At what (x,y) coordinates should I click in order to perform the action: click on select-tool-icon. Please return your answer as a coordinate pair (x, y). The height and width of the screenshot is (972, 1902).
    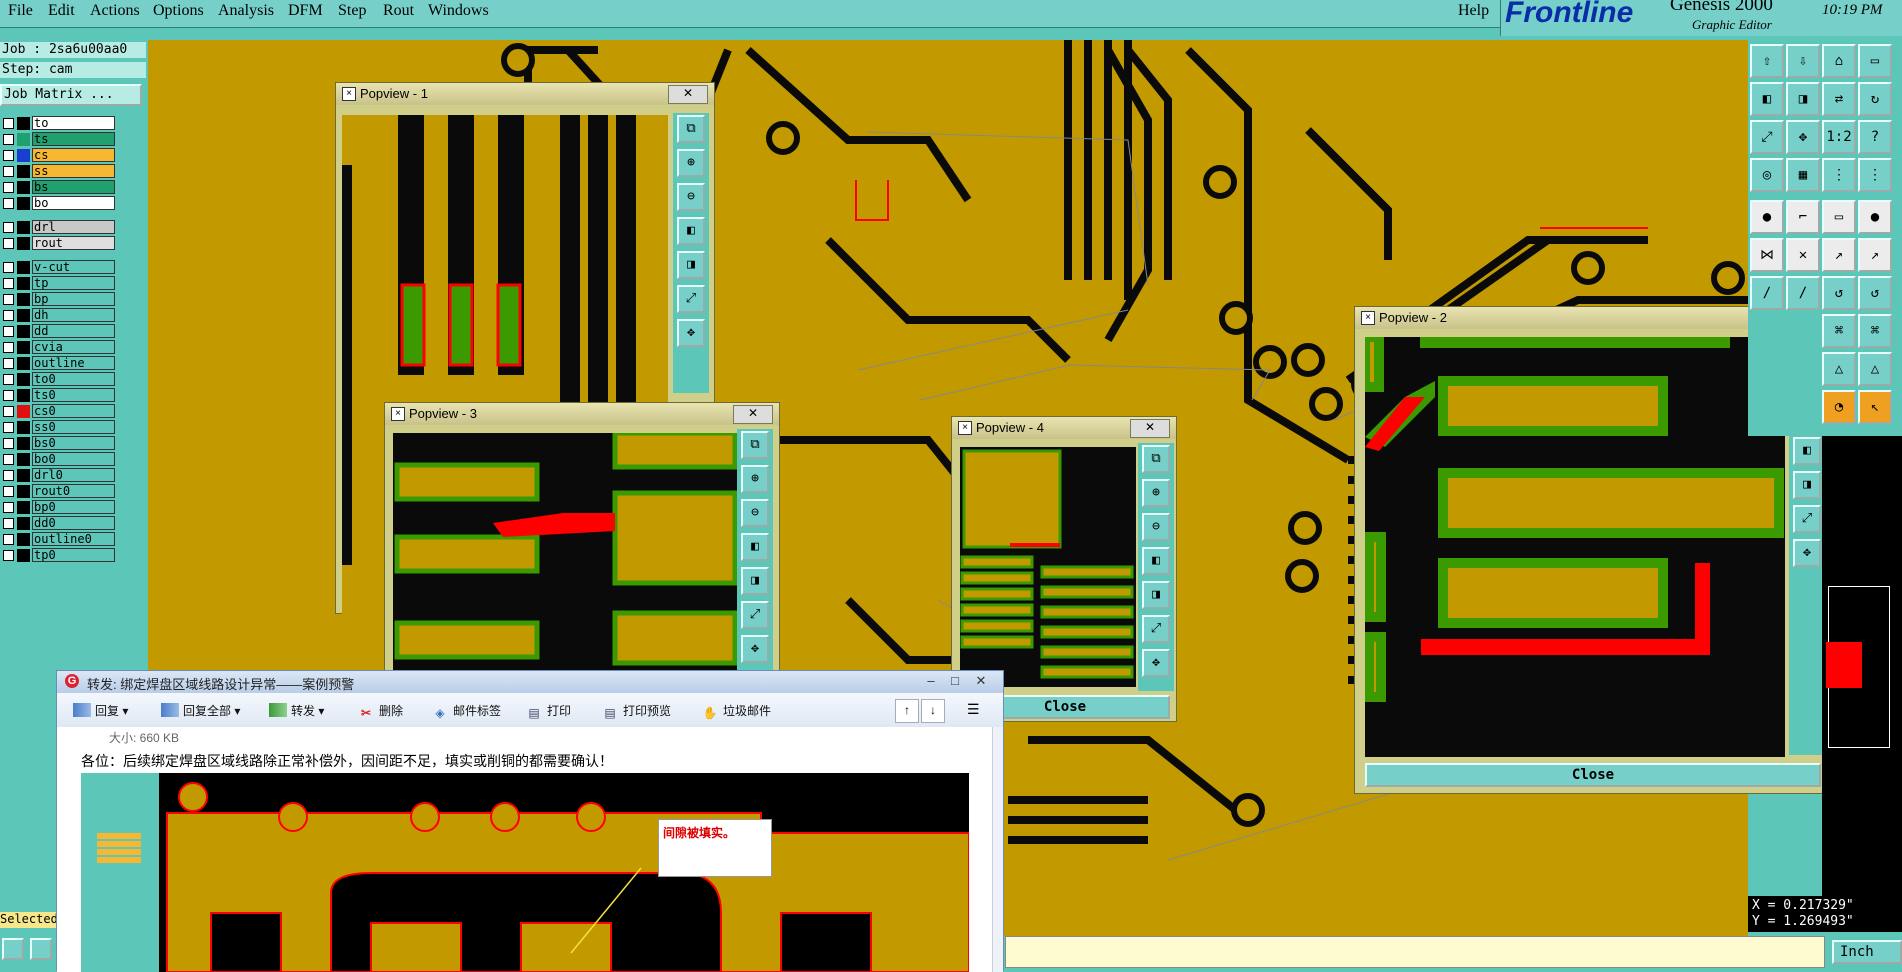
    Looking at the image, I should click on (13, 949).